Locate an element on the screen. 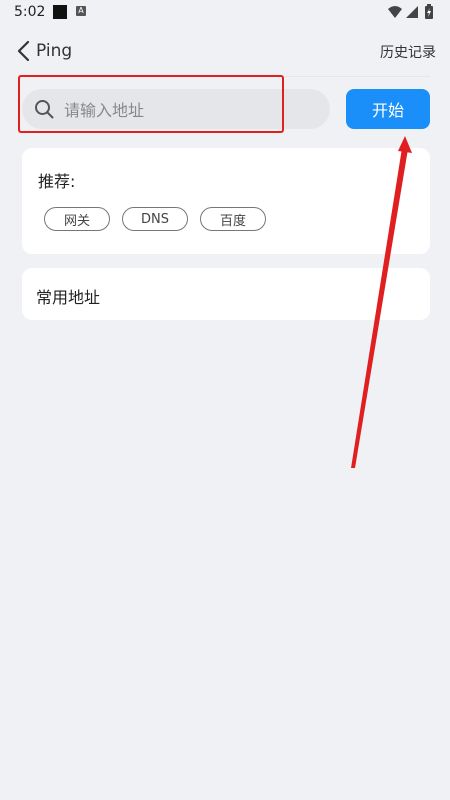 This screenshot has width=450, height=800. search-input is located at coordinates (189, 110).